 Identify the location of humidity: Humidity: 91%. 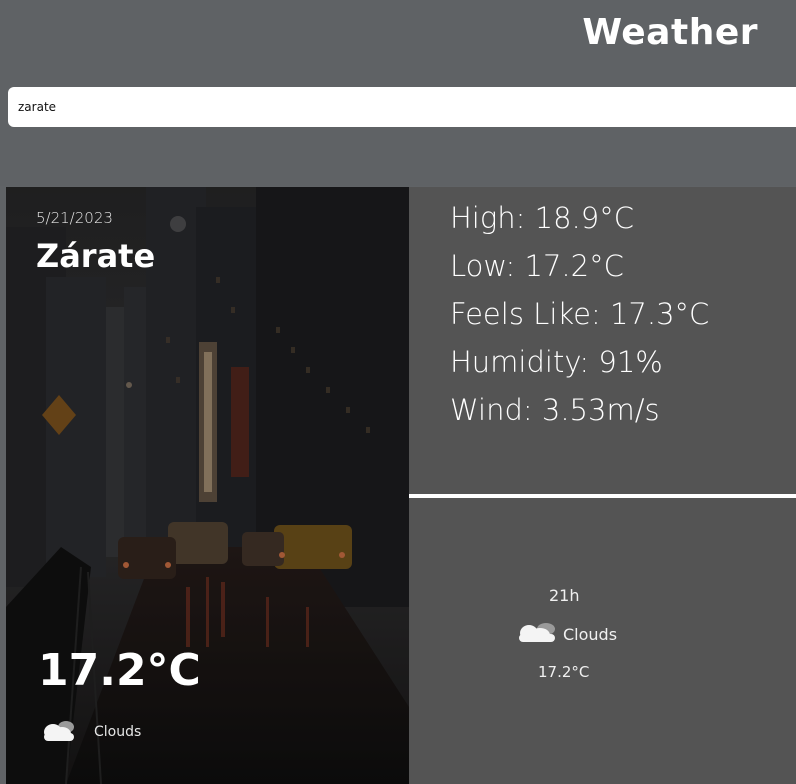
(556, 362).